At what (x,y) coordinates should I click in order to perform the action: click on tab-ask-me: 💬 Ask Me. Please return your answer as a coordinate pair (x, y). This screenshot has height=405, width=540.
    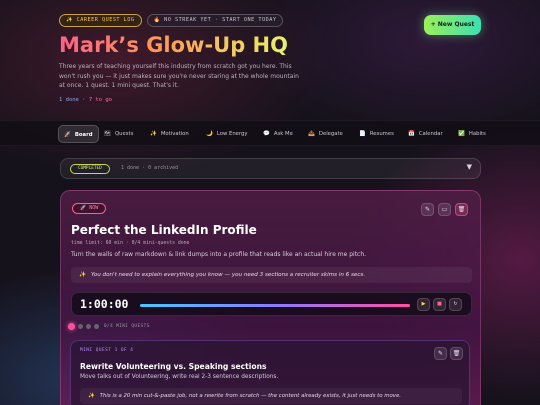
    Looking at the image, I should click on (278, 134).